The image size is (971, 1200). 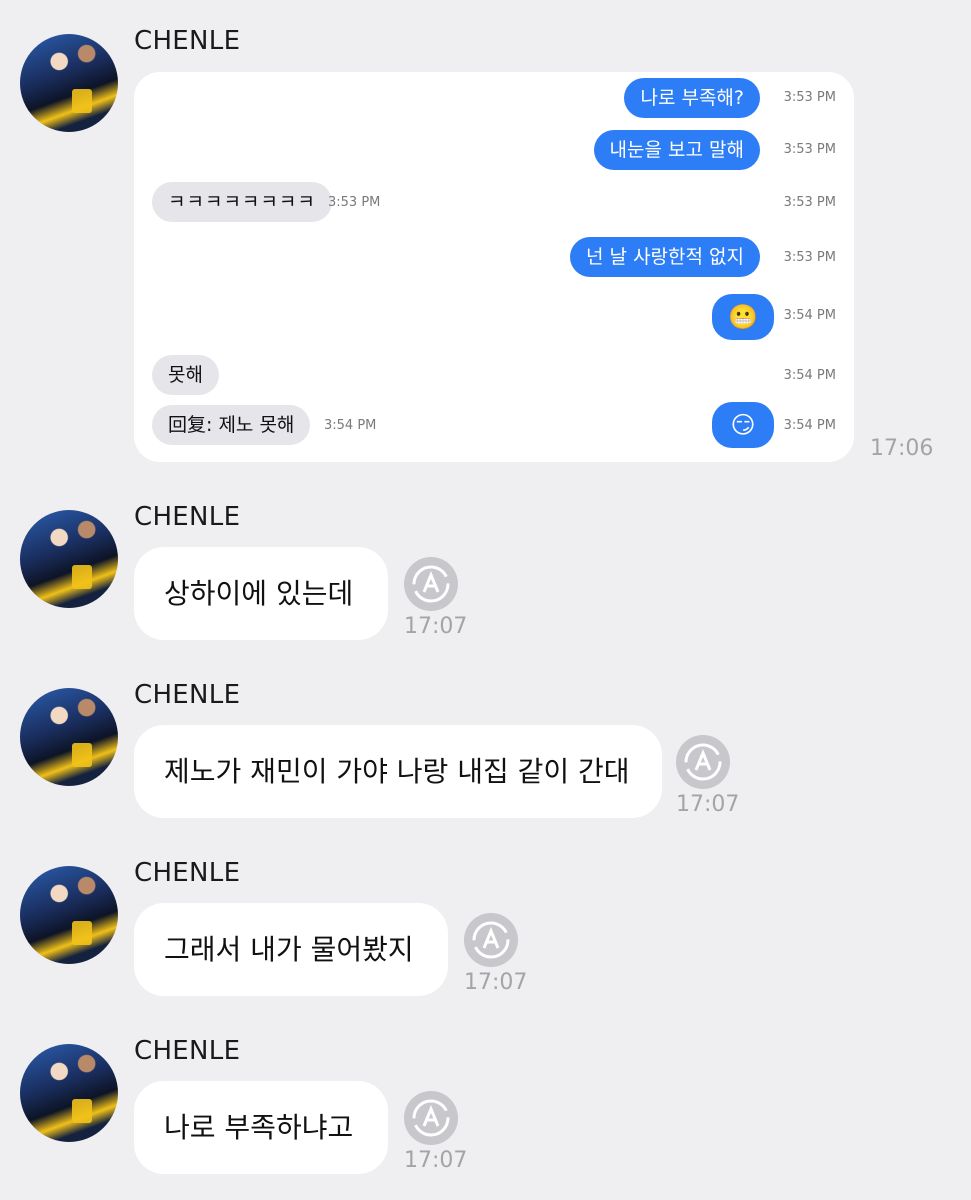 I want to click on screenshot-message: 나로 부족해?, so click(x=692, y=98).